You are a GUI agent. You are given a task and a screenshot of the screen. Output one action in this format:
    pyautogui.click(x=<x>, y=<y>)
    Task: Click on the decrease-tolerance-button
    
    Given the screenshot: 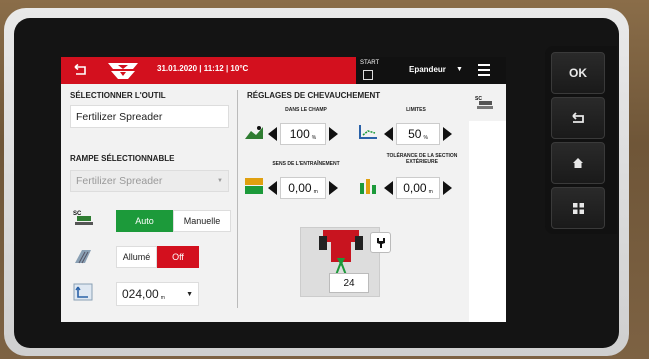 What is the action you would take?
    pyautogui.click(x=388, y=188)
    